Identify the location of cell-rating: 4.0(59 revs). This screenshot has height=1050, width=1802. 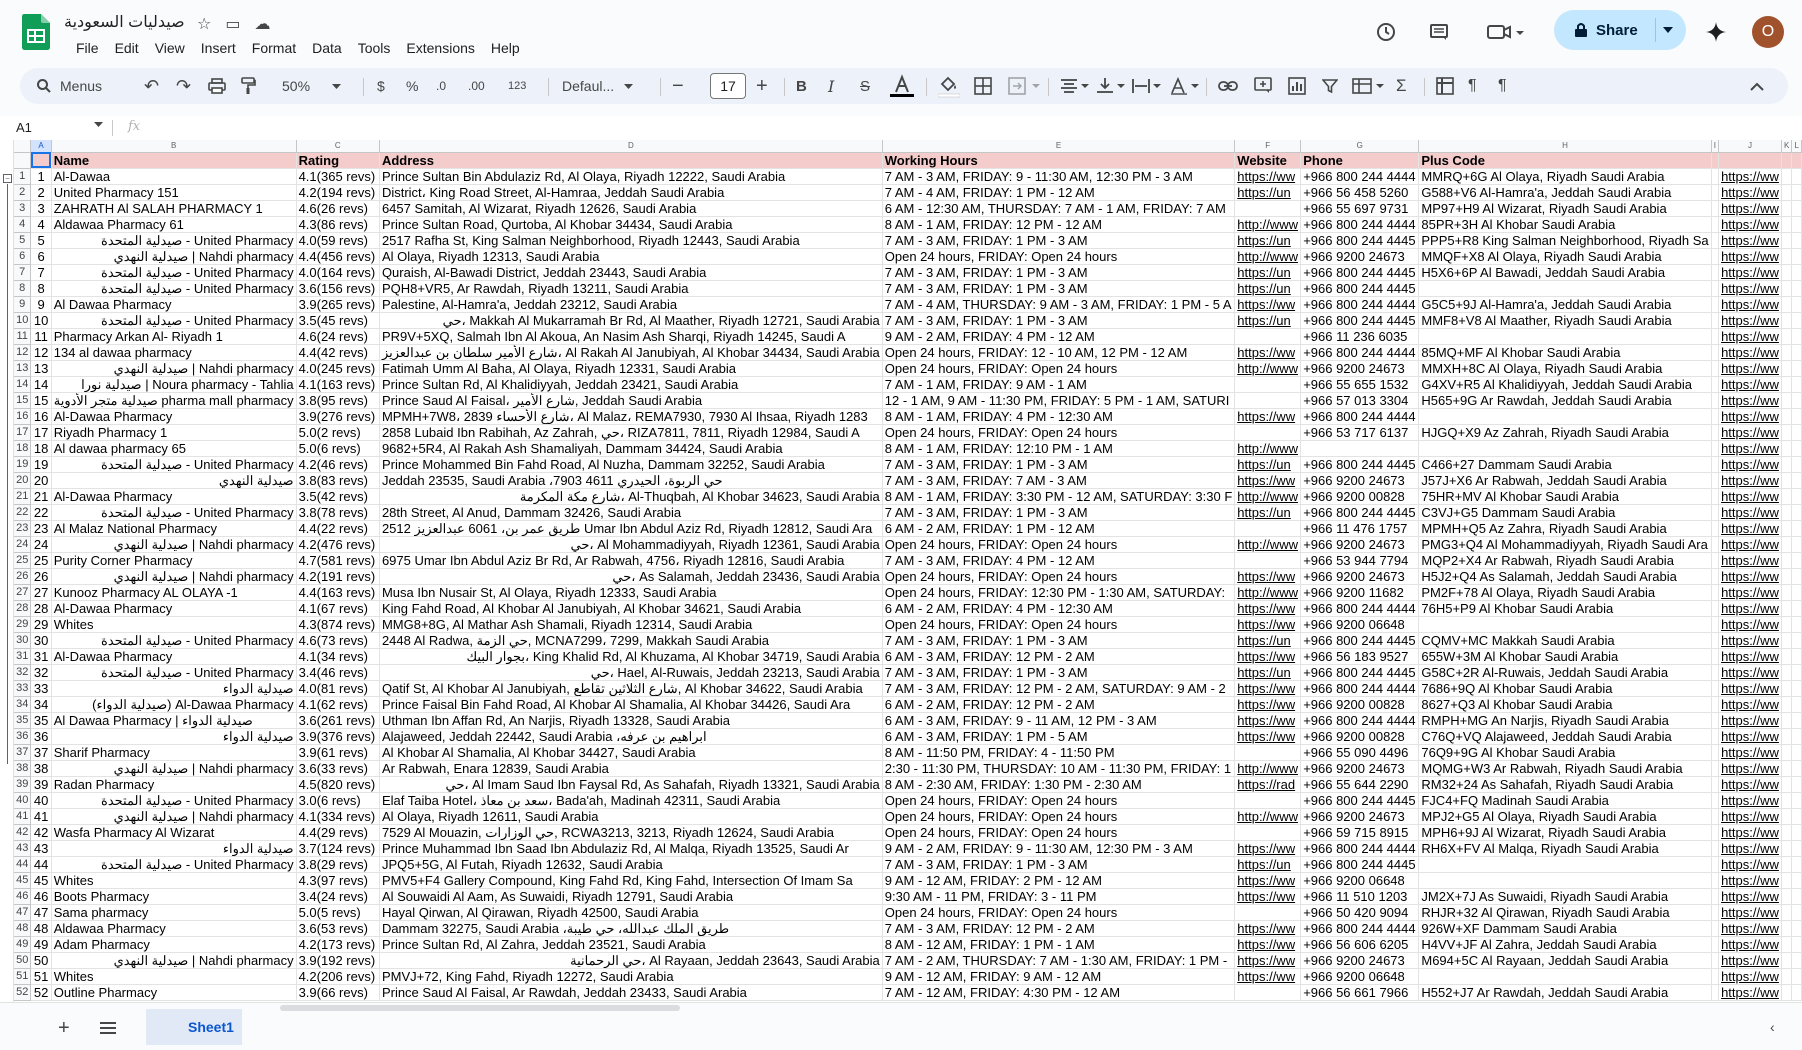
(338, 240).